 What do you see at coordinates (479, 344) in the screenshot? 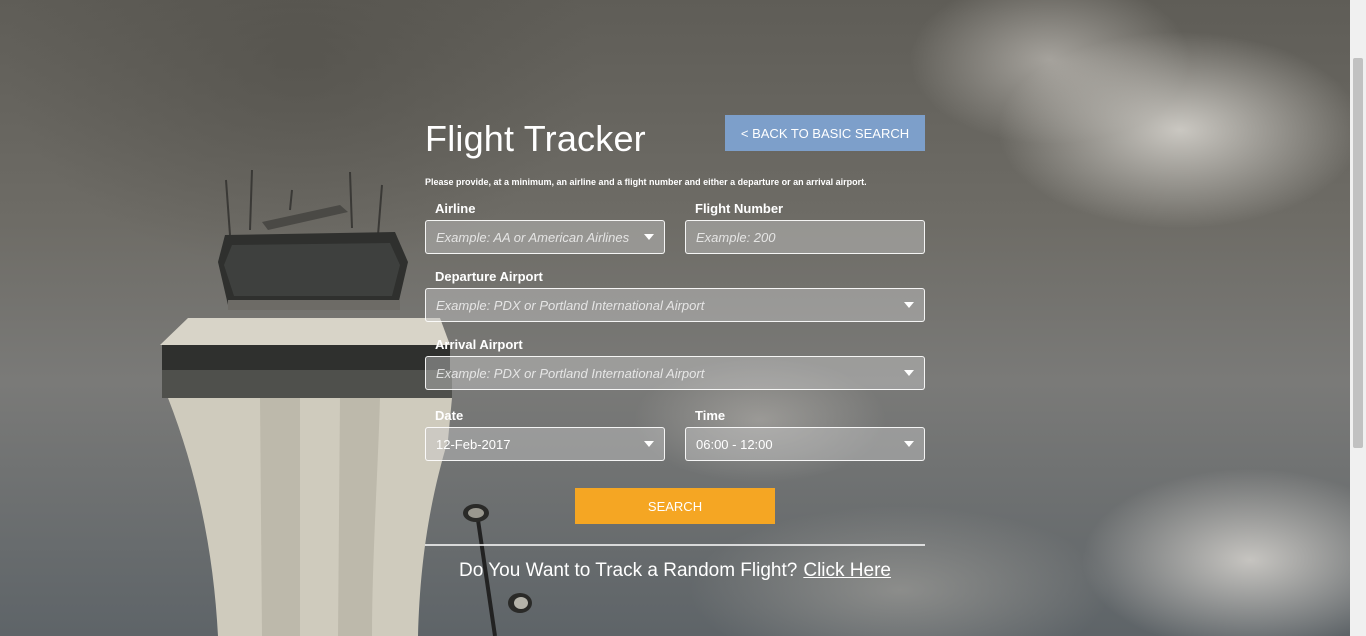
I see `arrival-airport-label: Arrival Airport` at bounding box center [479, 344].